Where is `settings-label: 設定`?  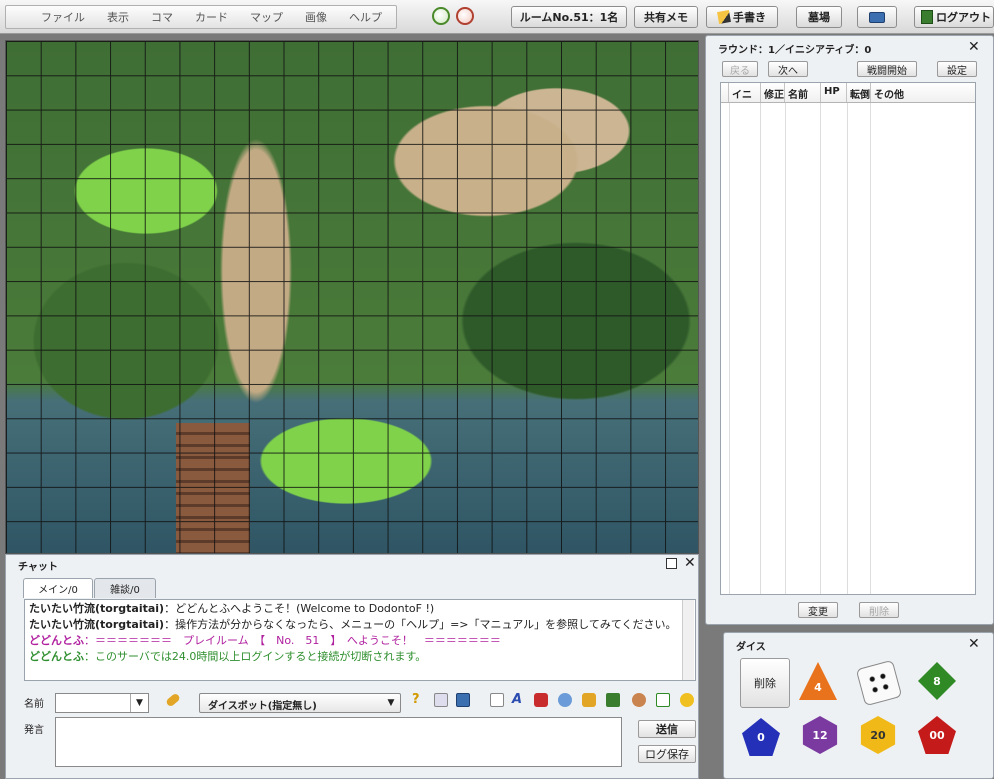 settings-label: 設定 is located at coordinates (957, 71).